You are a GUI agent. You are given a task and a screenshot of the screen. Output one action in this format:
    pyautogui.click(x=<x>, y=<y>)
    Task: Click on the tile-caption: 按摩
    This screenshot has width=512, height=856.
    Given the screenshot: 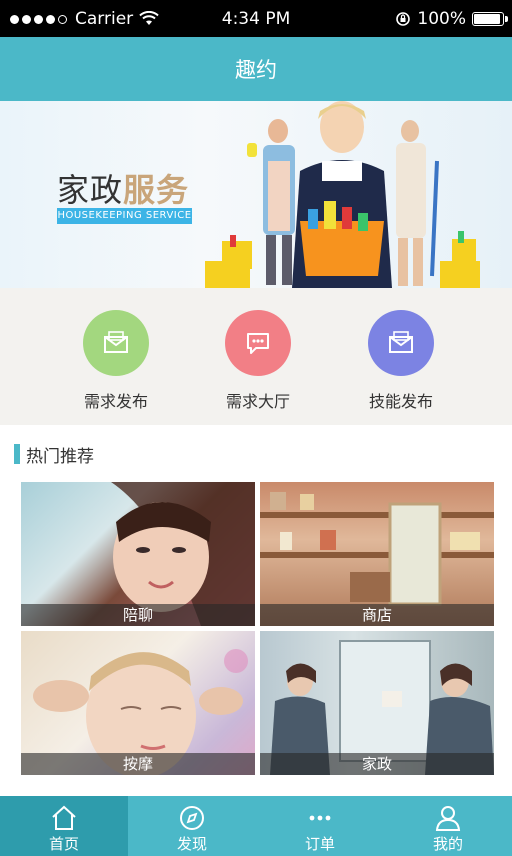 What is the action you would take?
    pyautogui.click(x=138, y=764)
    